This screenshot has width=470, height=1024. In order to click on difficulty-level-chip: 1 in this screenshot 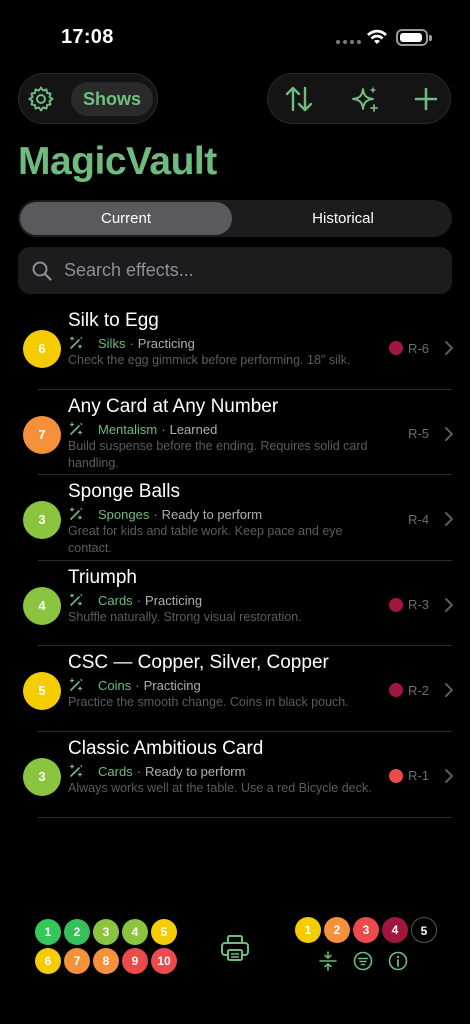, I will do `click(48, 932)`.